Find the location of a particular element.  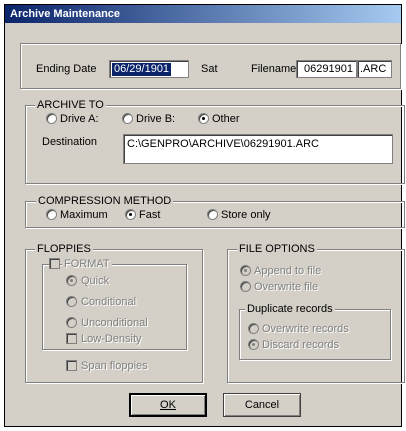

quick-label: Quick is located at coordinates (95, 281).